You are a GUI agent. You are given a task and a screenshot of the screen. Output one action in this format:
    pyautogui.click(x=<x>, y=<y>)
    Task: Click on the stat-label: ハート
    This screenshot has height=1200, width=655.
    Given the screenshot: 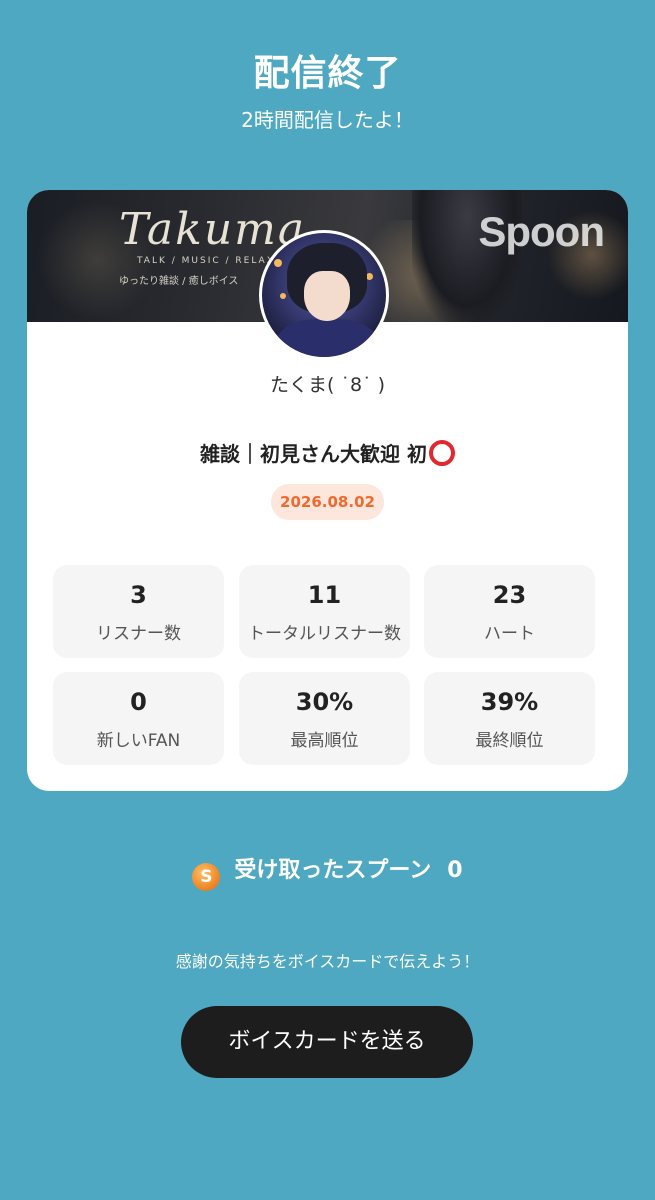 What is the action you would take?
    pyautogui.click(x=509, y=634)
    